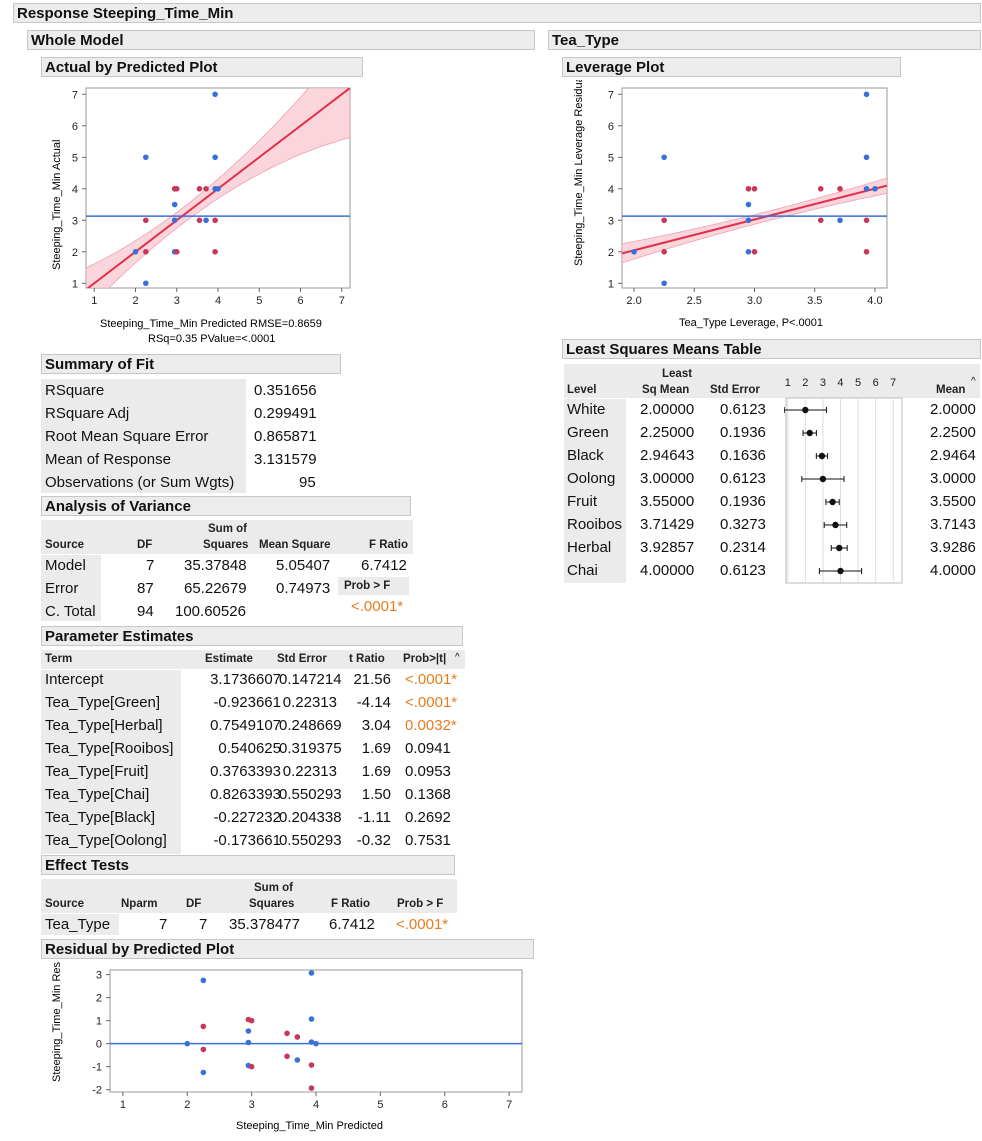 The width and height of the screenshot is (982, 1141). Describe the element at coordinates (163, 924) in the screenshot. I see `et-nparm: 7` at that location.